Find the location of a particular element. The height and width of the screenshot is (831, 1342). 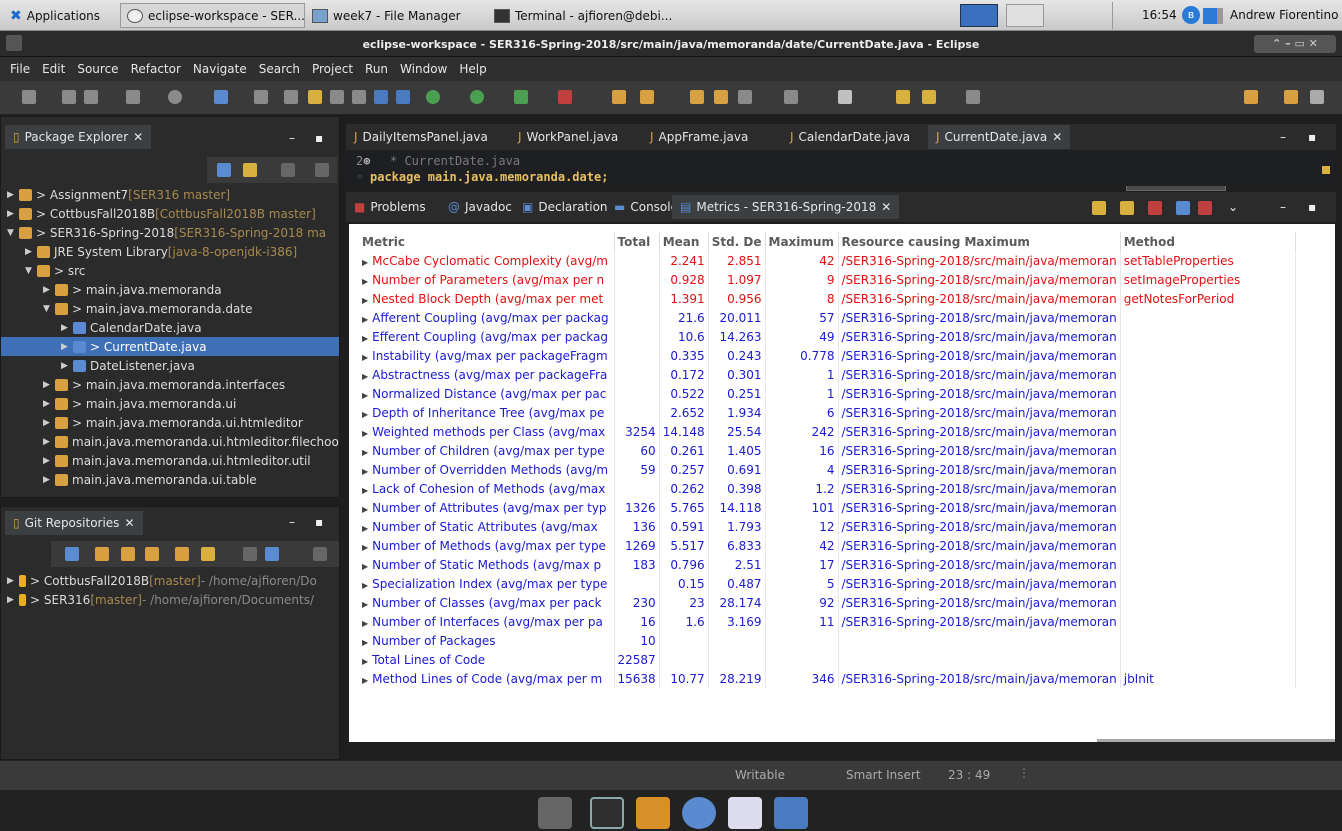

col-total: Total is located at coordinates (637, 241).